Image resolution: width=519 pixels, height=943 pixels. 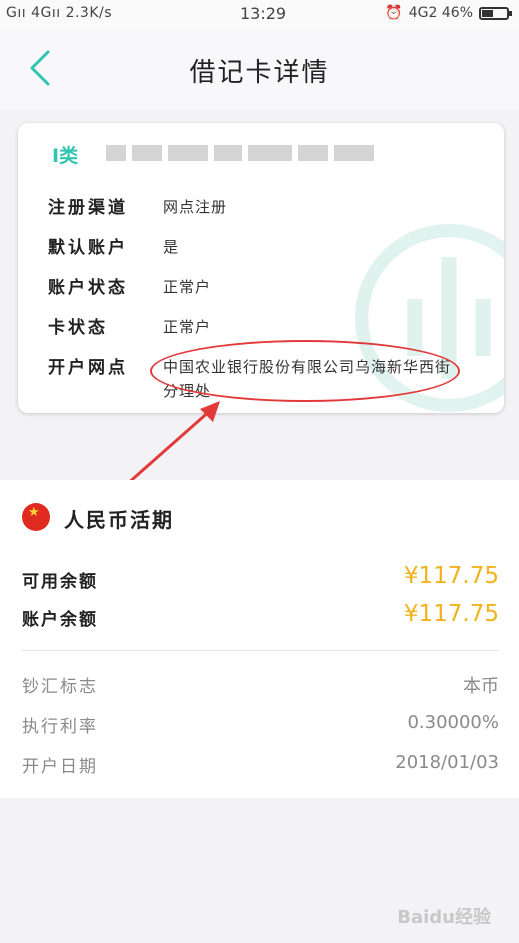 What do you see at coordinates (260, 617) in the screenshot?
I see `account-balance-row: 账户余额 ¥117.75` at bounding box center [260, 617].